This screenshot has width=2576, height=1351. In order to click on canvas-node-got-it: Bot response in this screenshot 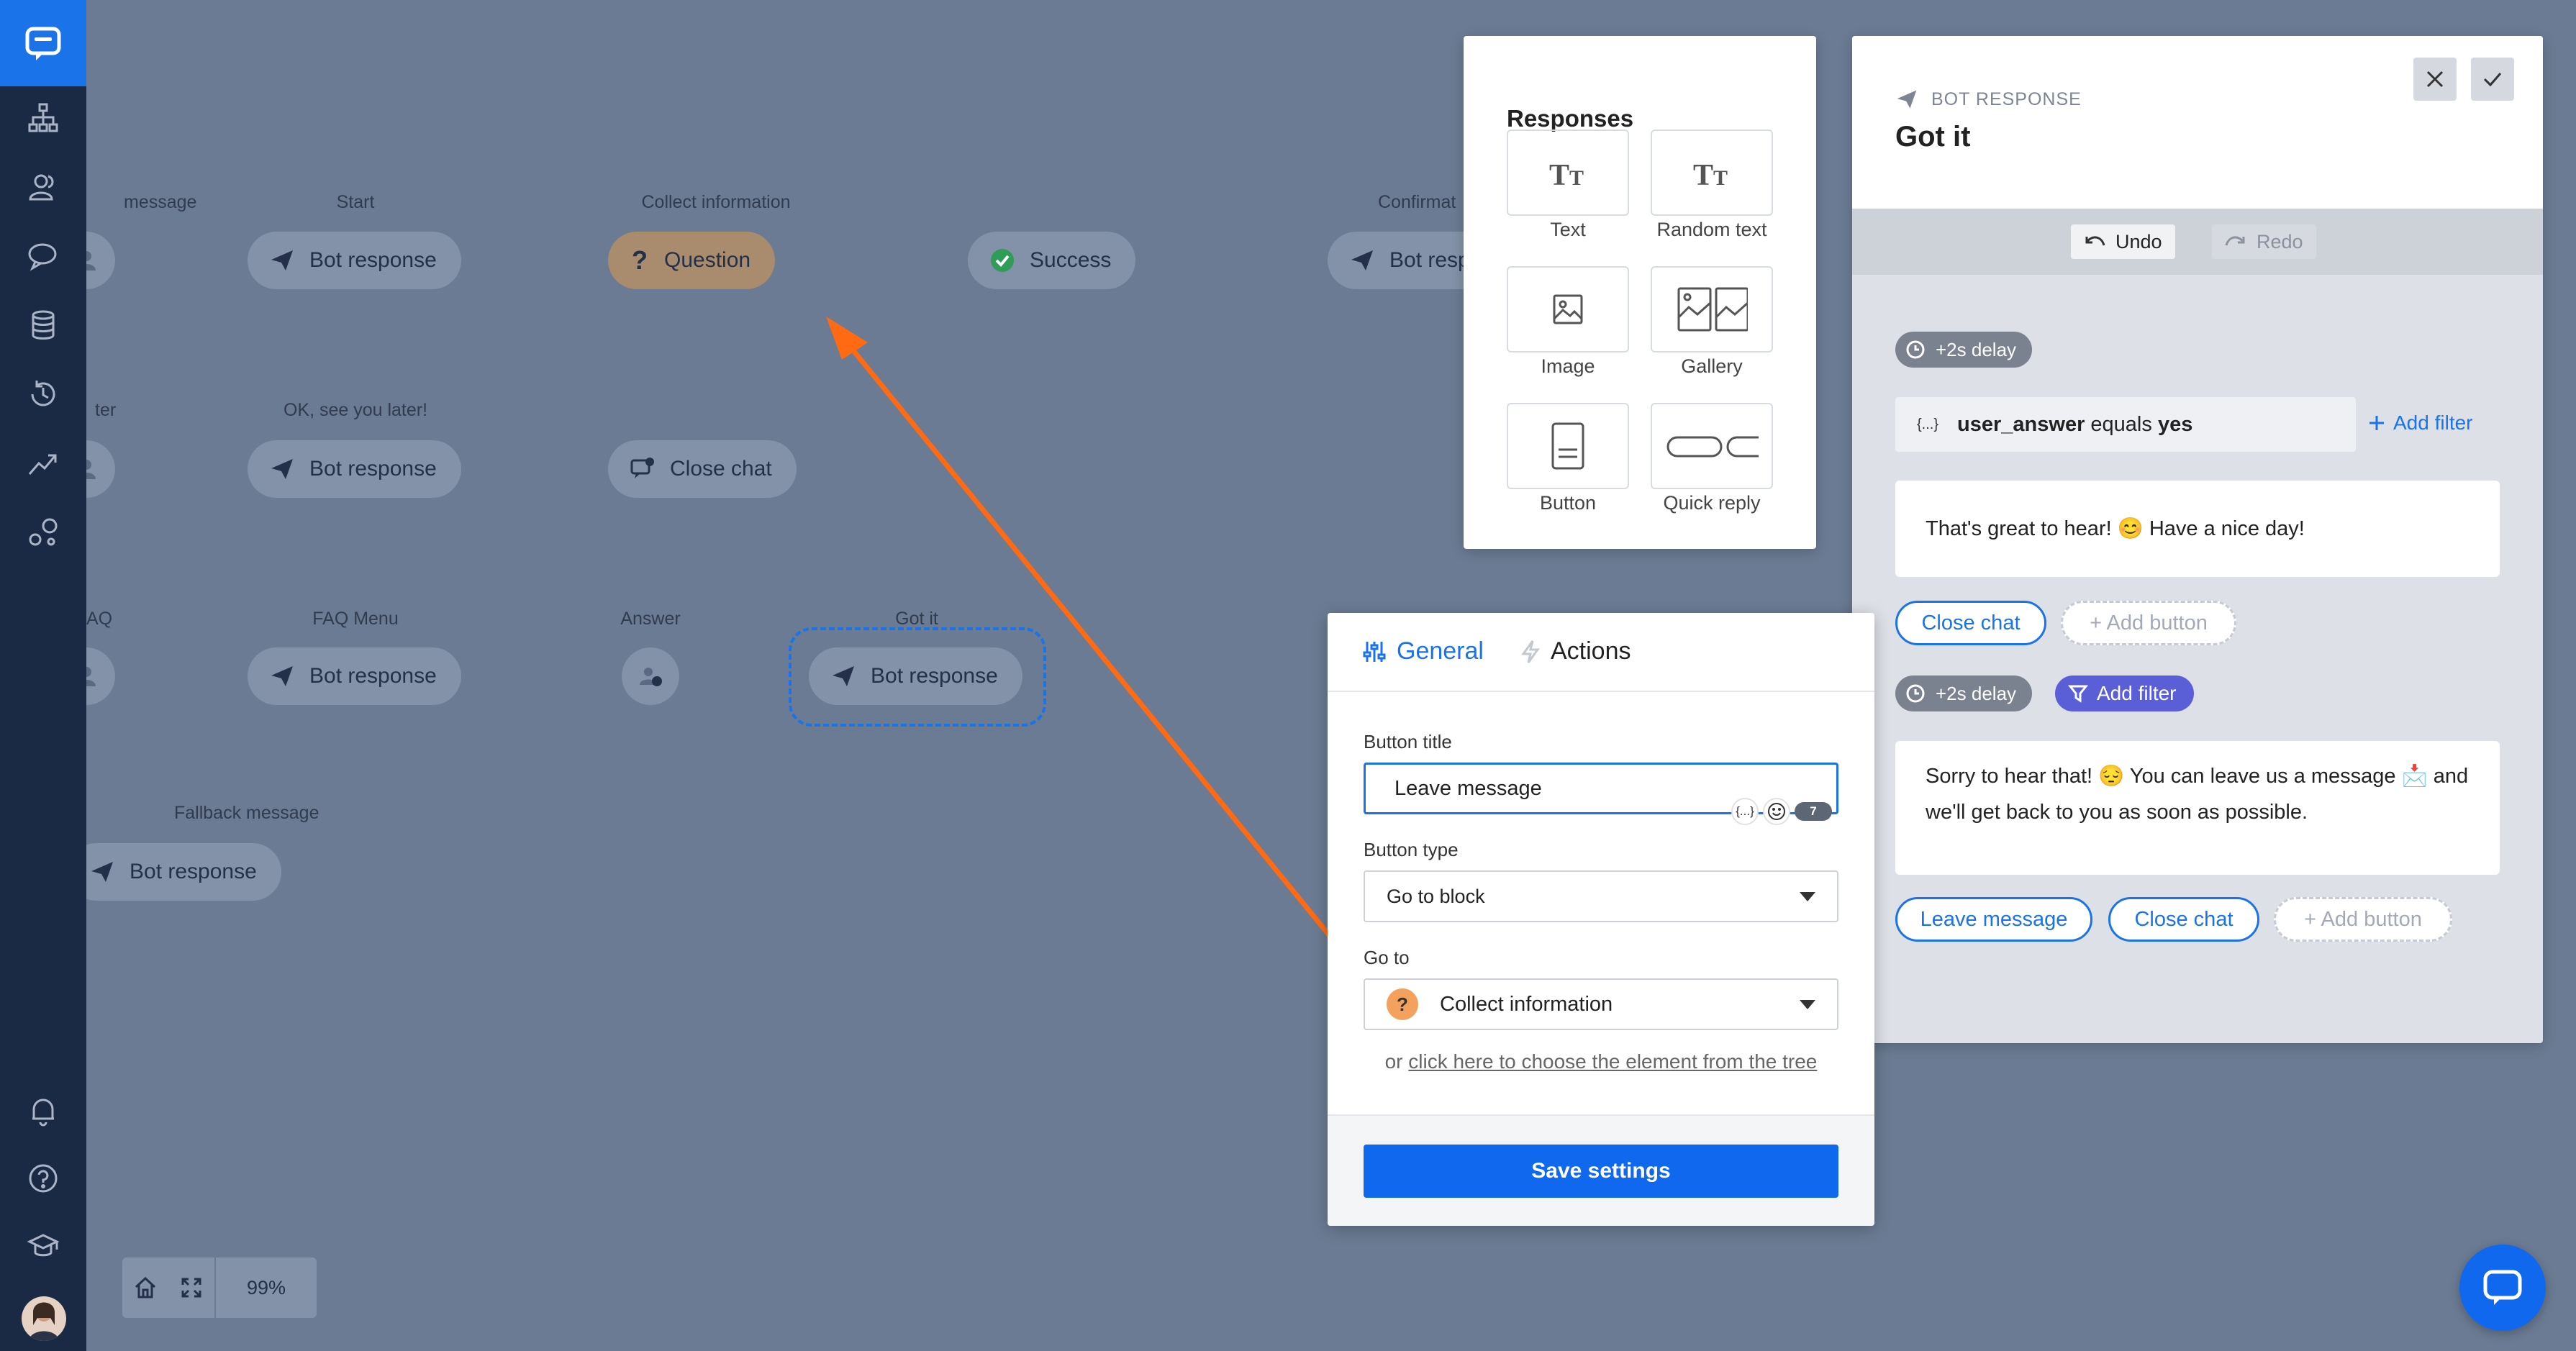, I will do `click(916, 676)`.